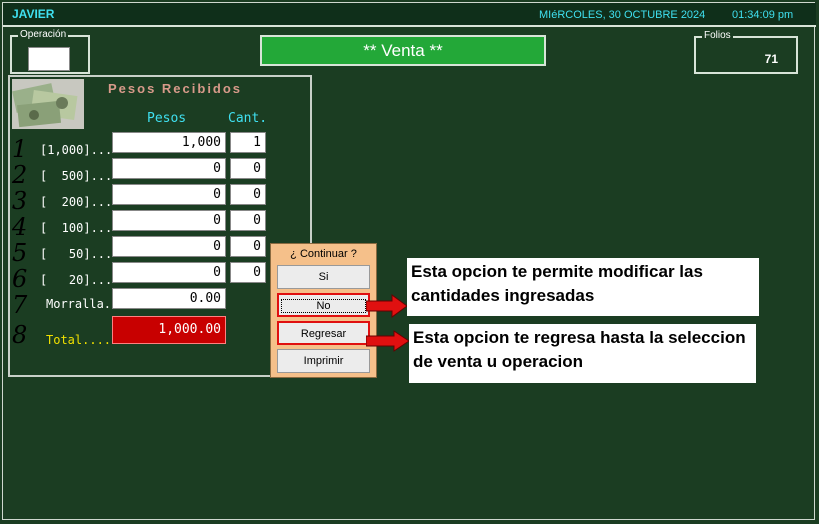 This screenshot has height=524, width=819. Describe the element at coordinates (20, 253) in the screenshot. I see `row-key: 5` at that location.